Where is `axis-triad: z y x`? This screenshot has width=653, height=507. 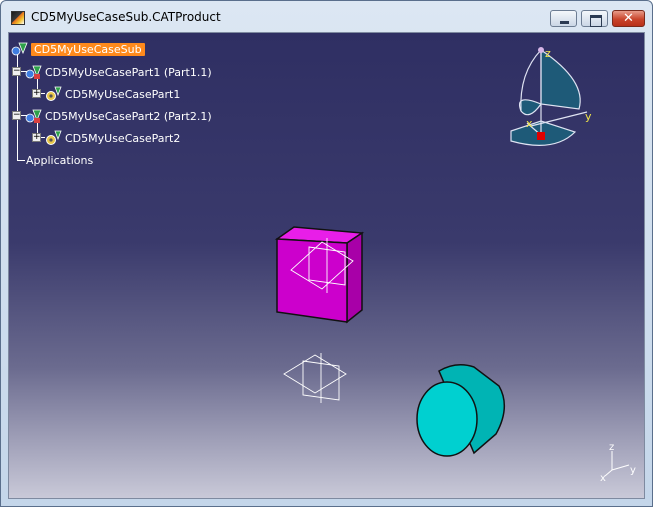 axis-triad: z y x is located at coordinates (618, 463).